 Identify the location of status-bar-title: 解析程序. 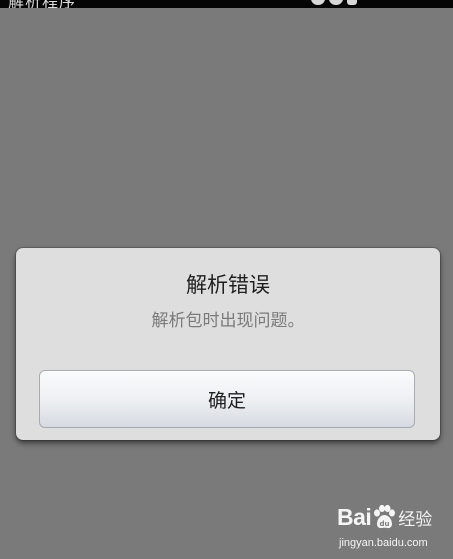
(42, 4).